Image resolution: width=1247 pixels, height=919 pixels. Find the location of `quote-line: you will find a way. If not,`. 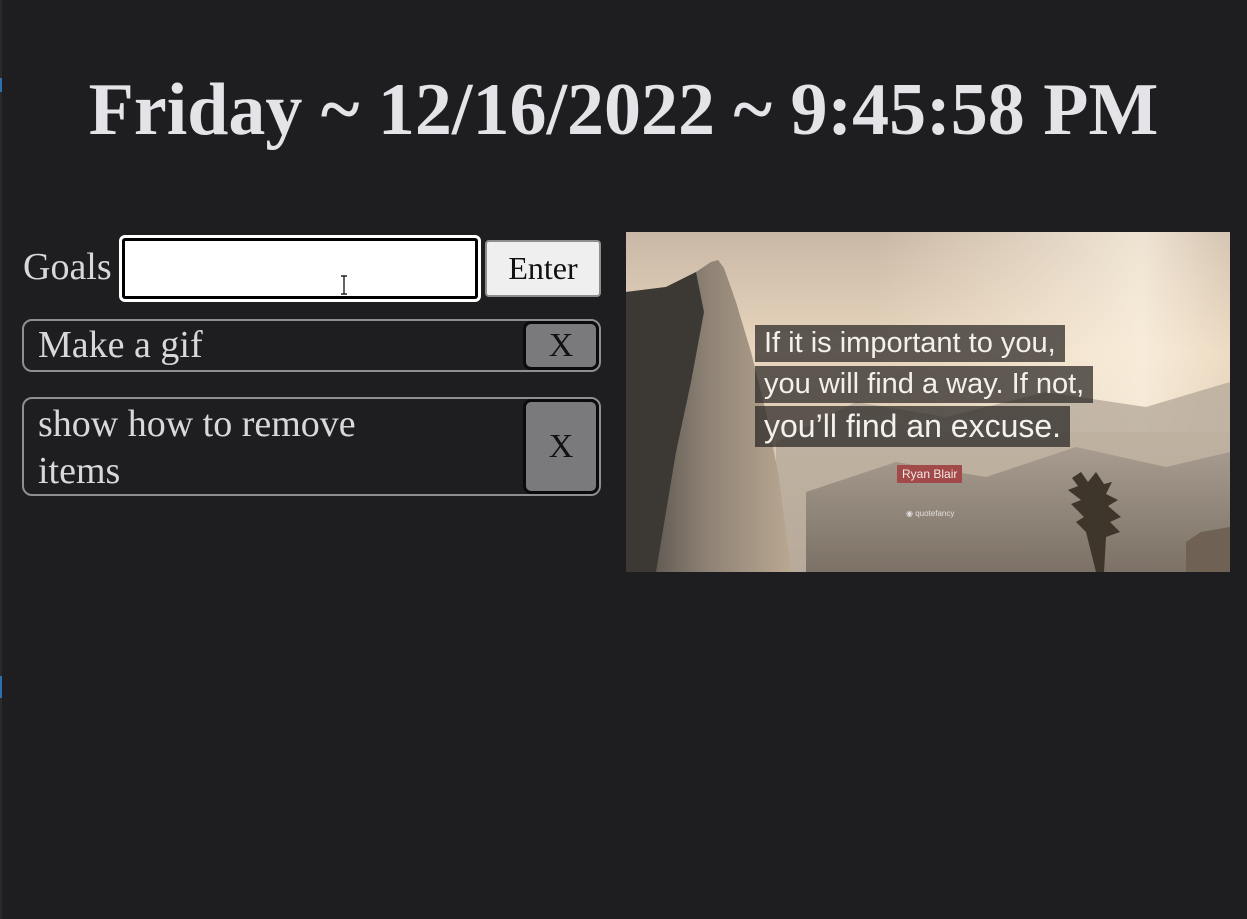

quote-line: you will find a way. If not, is located at coordinates (924, 384).